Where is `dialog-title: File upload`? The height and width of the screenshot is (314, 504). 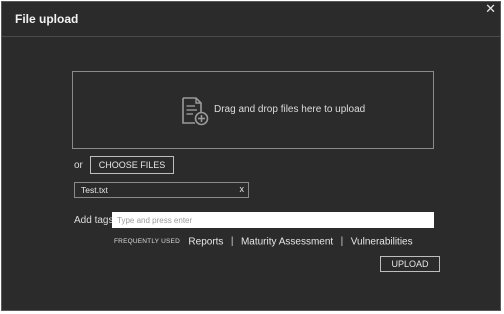
dialog-title: File upload is located at coordinates (47, 19).